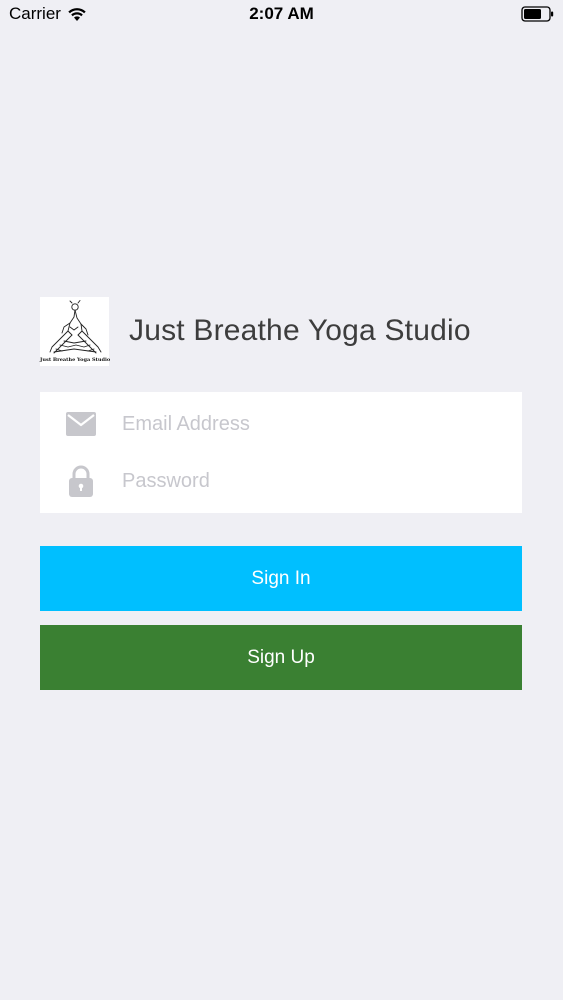 This screenshot has height=1000, width=563. I want to click on sign-up-button: Sign Up, so click(281, 657).